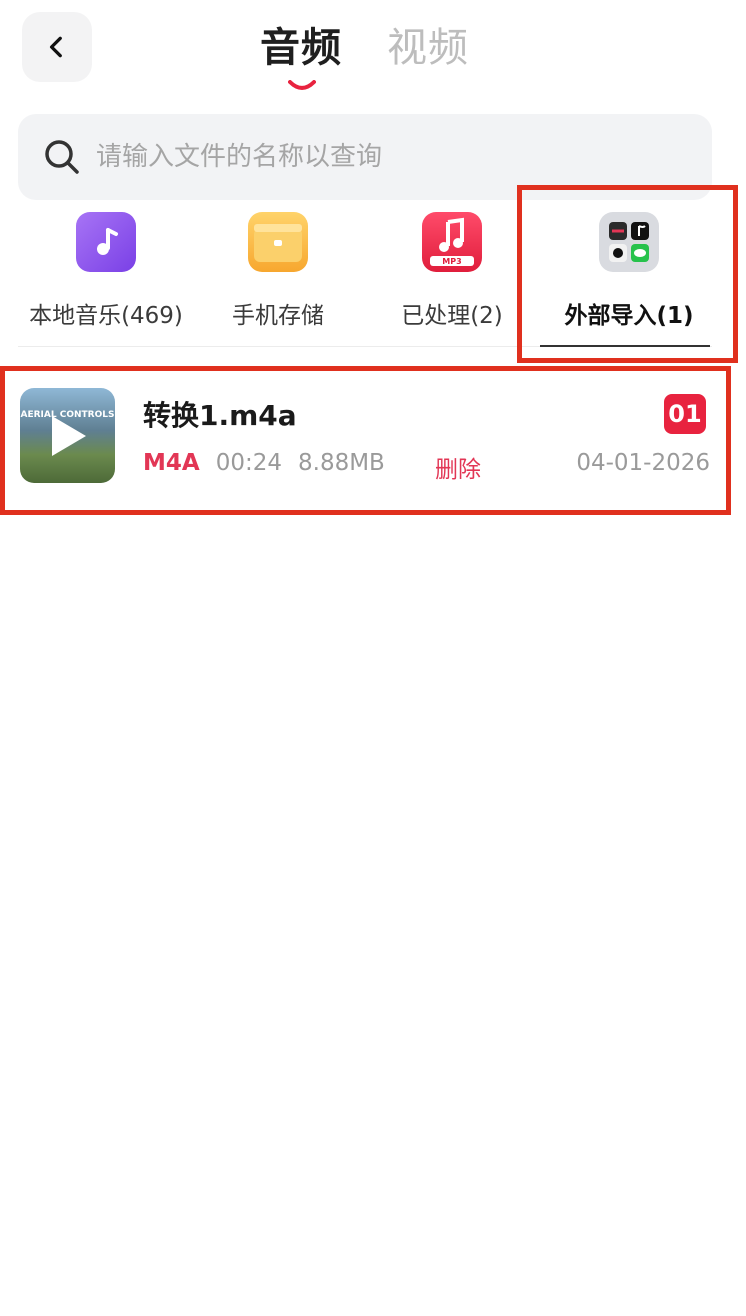 Image resolution: width=746 pixels, height=1316 pixels. What do you see at coordinates (62, 157) in the screenshot?
I see `search-icon` at bounding box center [62, 157].